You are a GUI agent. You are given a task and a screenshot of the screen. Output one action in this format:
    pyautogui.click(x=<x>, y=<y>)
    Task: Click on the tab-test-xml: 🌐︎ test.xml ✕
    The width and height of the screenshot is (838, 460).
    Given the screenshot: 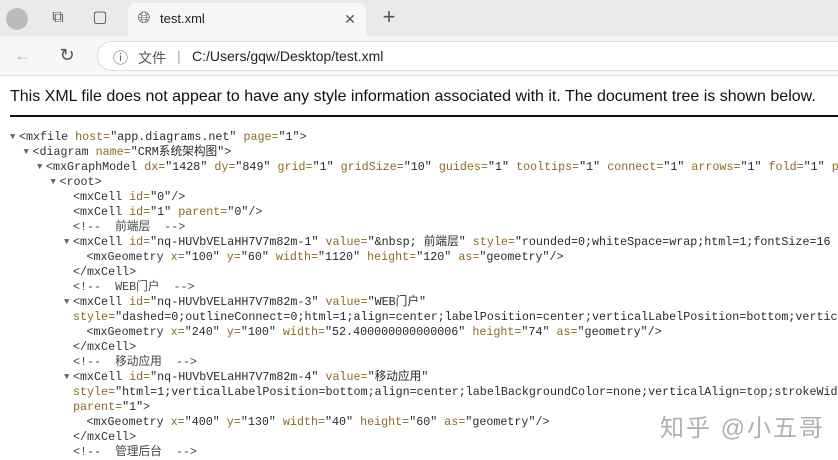 What is the action you would take?
    pyautogui.click(x=247, y=19)
    